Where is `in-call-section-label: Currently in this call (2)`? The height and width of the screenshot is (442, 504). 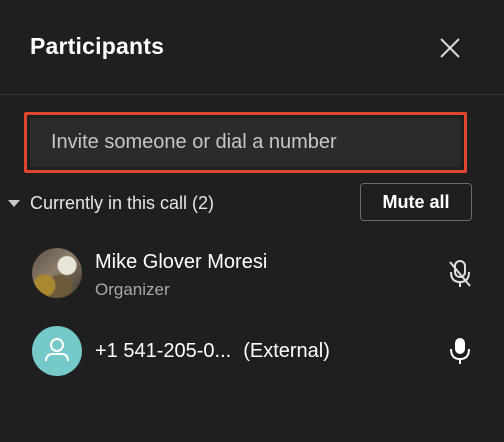 in-call-section-label: Currently in this call (2) is located at coordinates (122, 202).